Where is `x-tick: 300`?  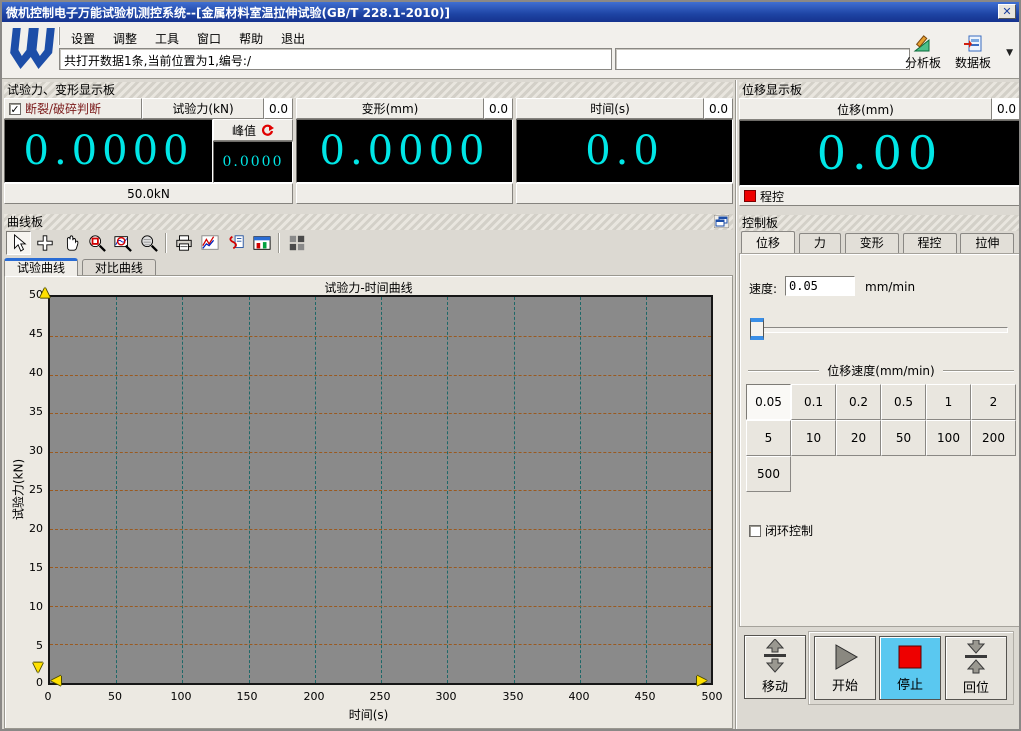 x-tick: 300 is located at coordinates (446, 696).